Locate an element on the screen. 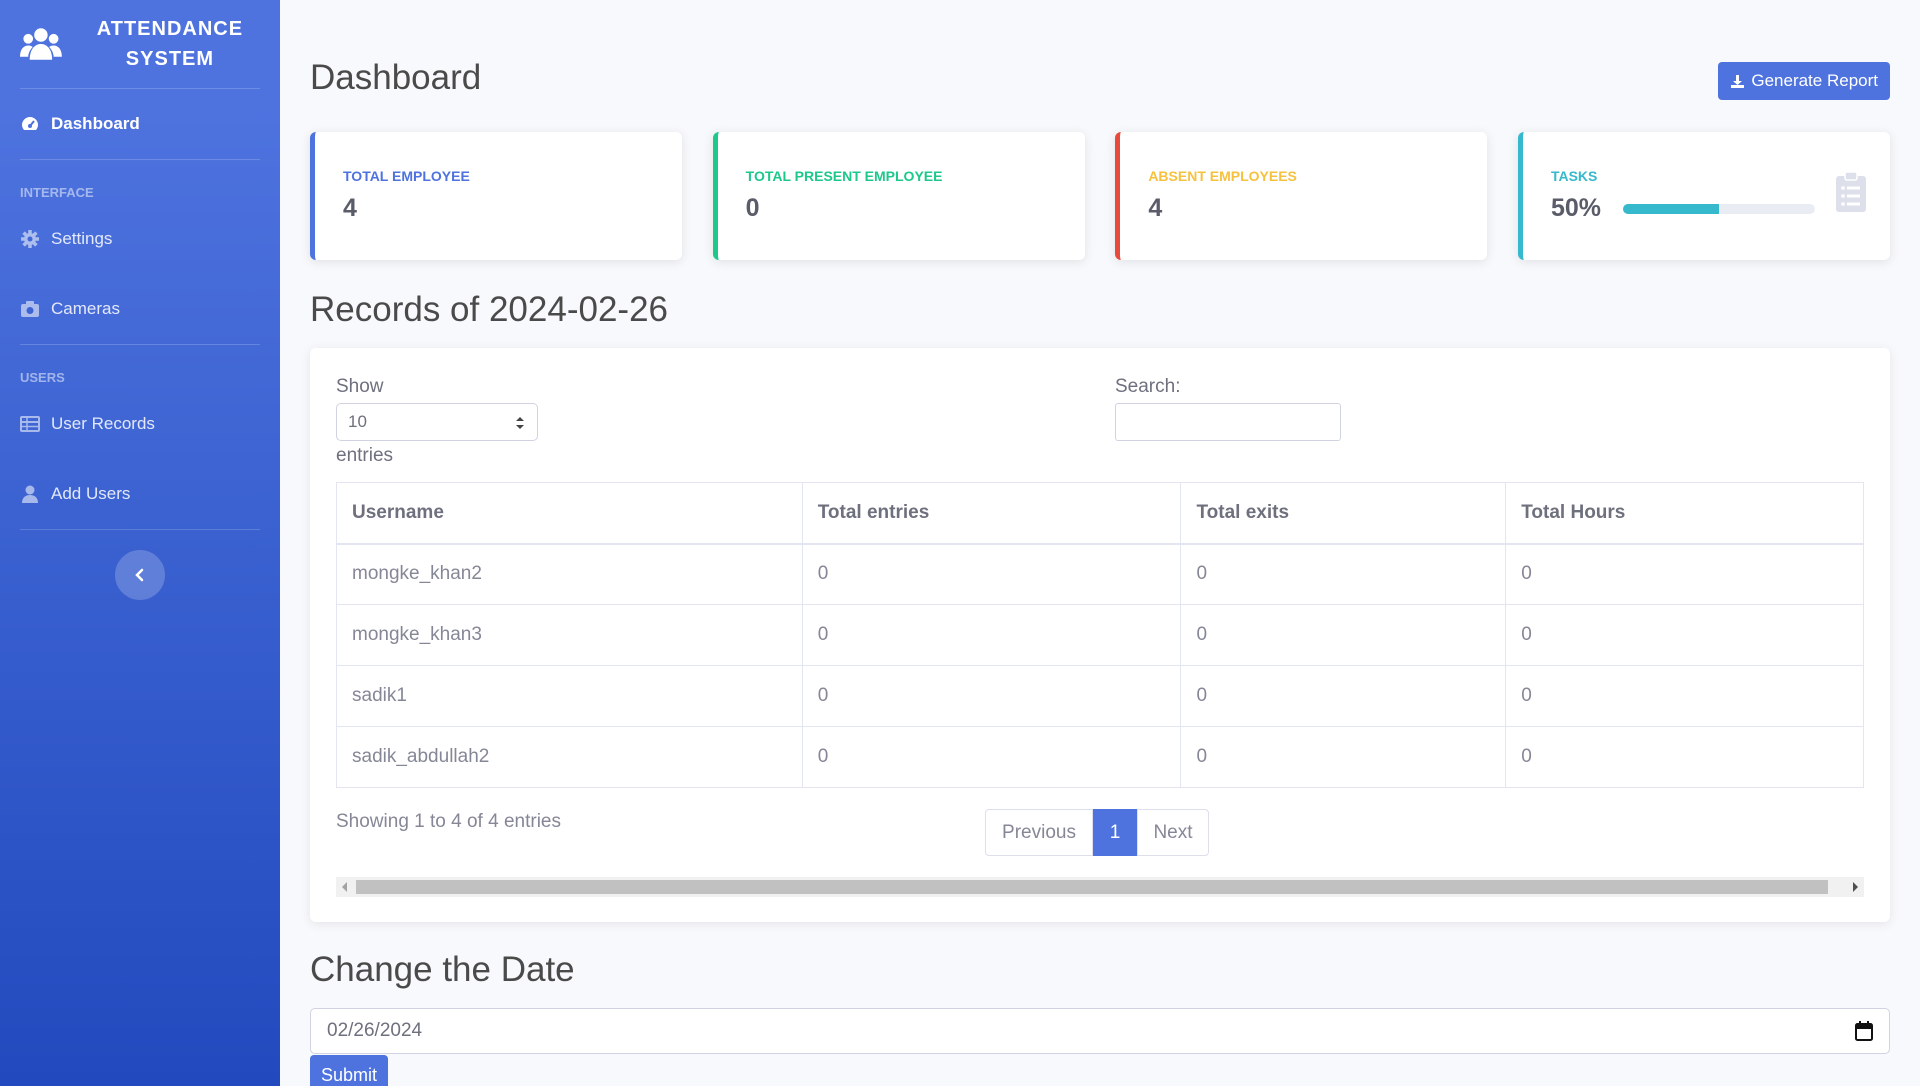  sort-arrows-icon is located at coordinates (520, 423).